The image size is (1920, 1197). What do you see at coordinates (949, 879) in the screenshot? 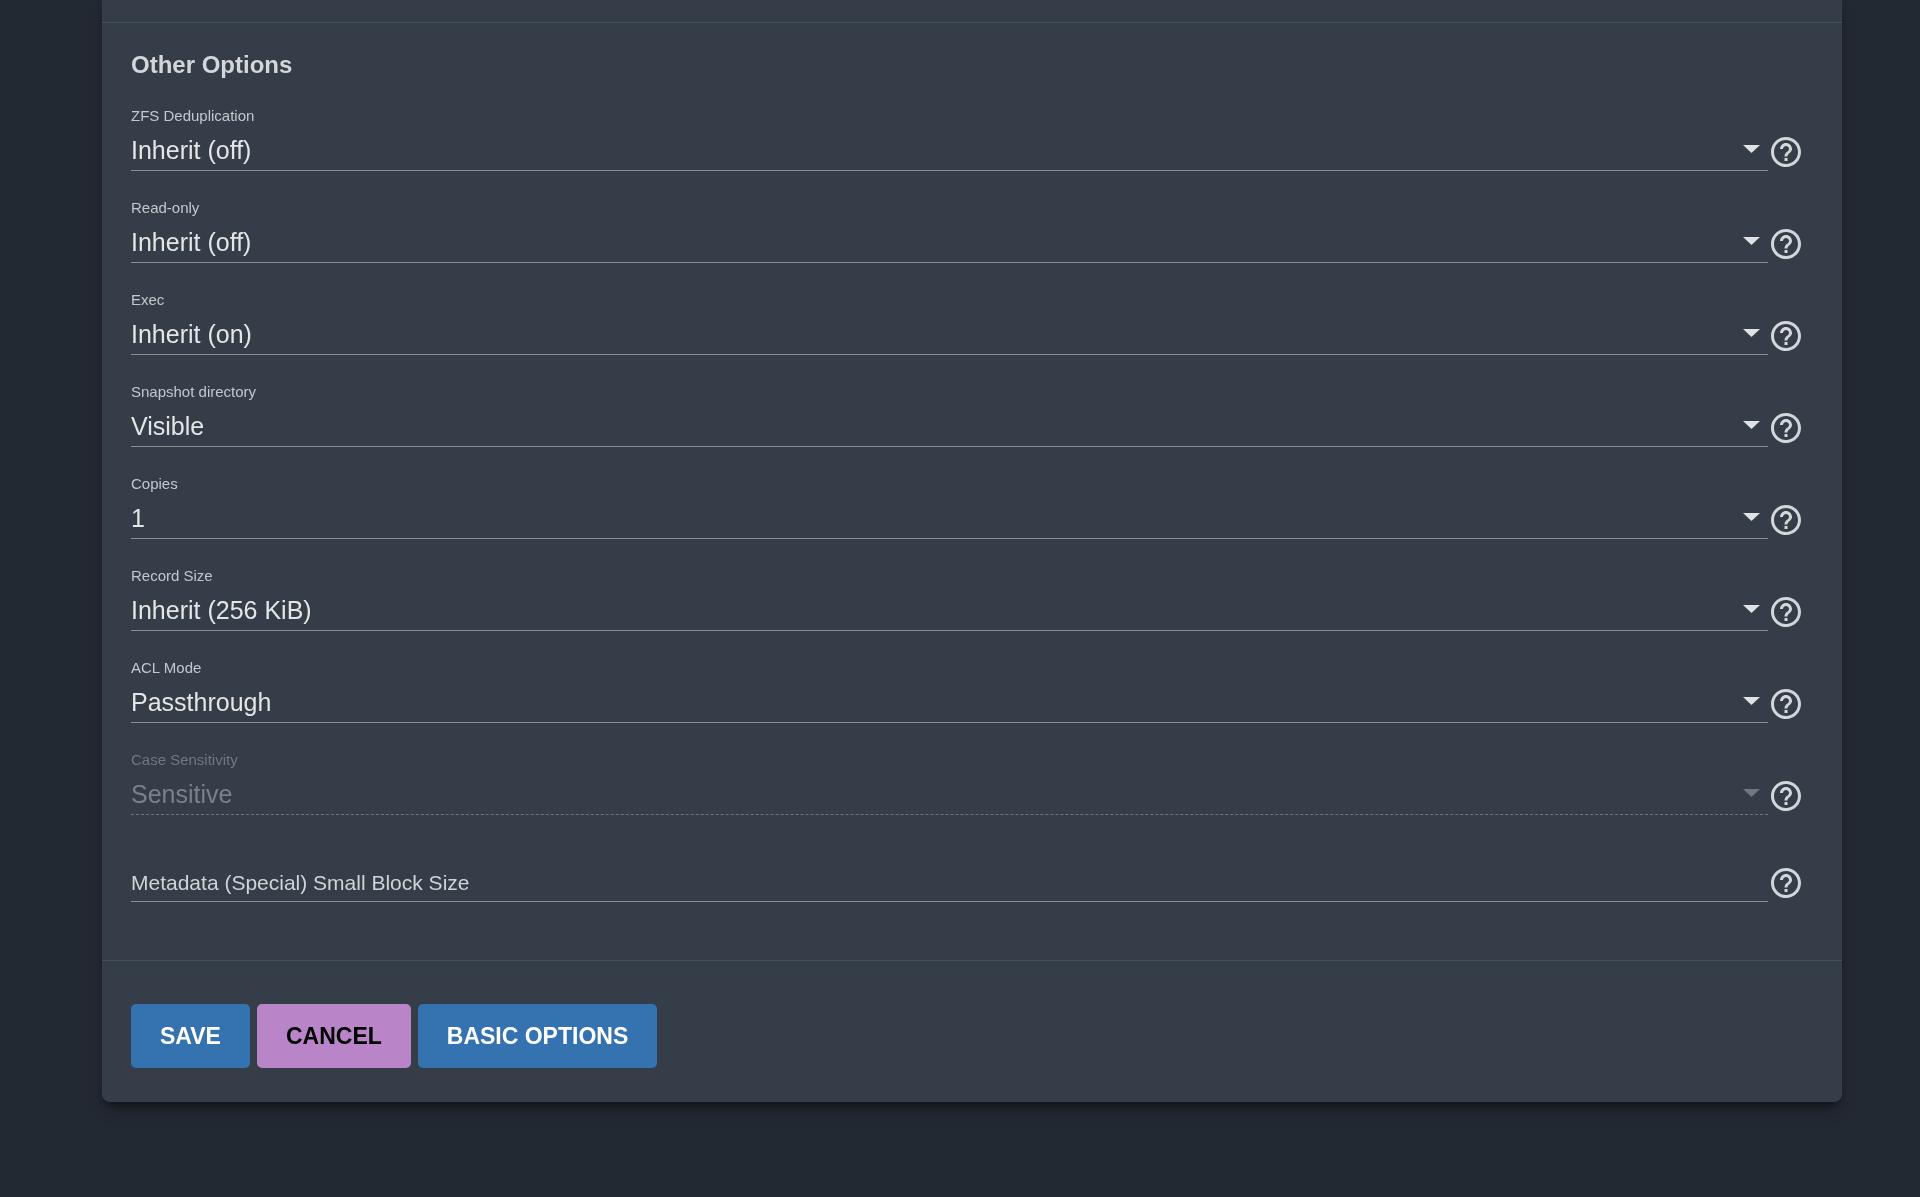
I see `input-field: Metadata (Special) Small Block Size` at bounding box center [949, 879].